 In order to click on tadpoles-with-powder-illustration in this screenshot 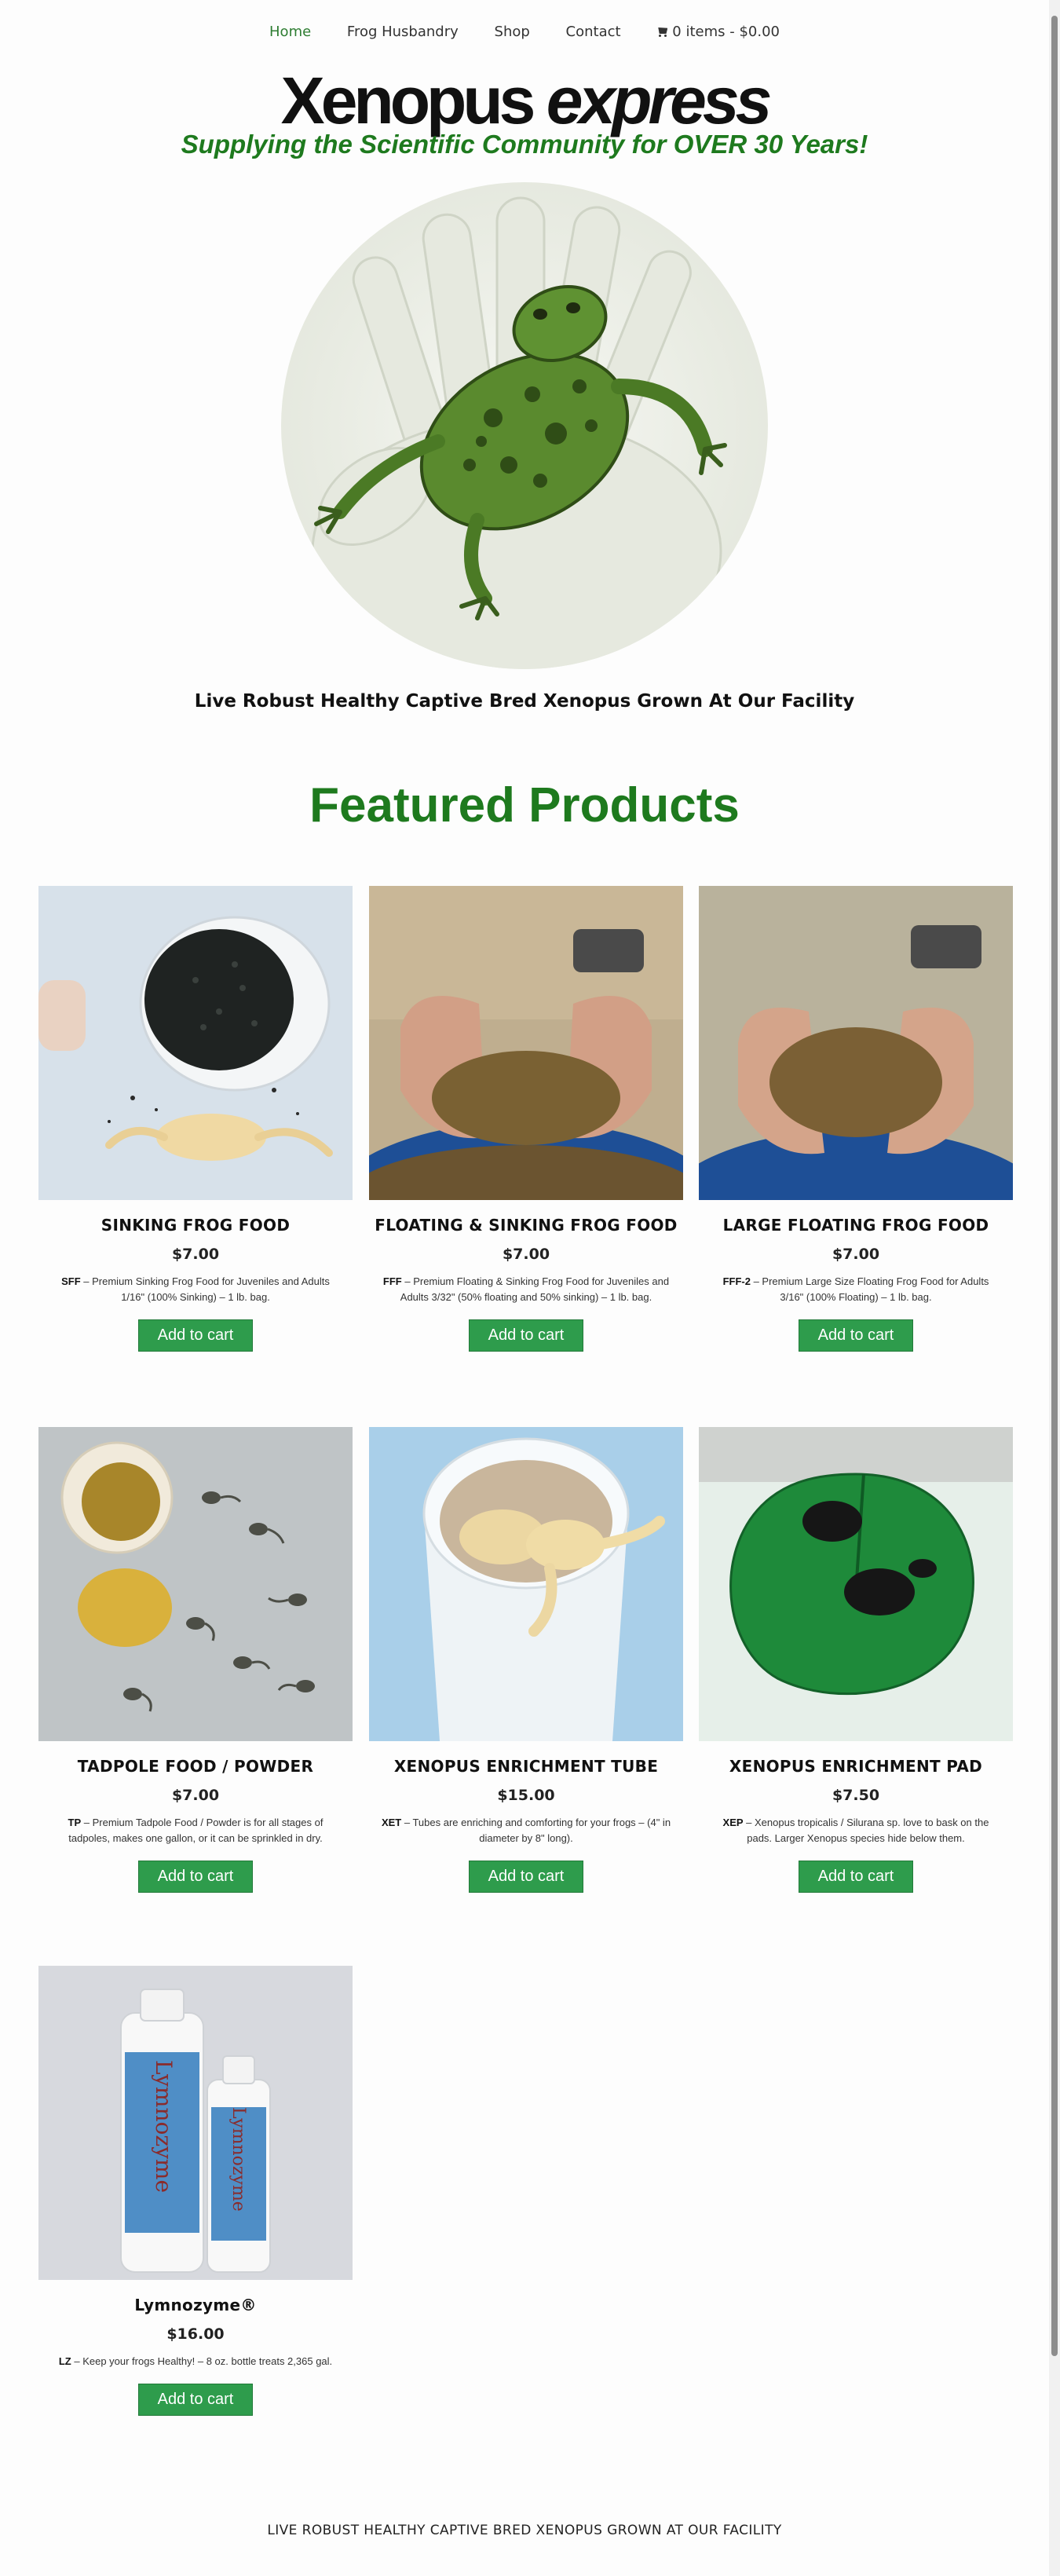, I will do `click(196, 1584)`.